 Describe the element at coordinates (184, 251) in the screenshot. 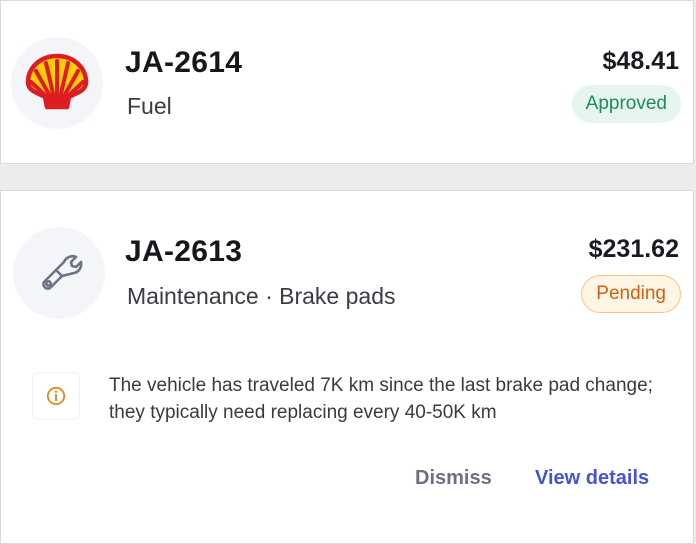

I see `transaction-reference: JA-2613` at that location.